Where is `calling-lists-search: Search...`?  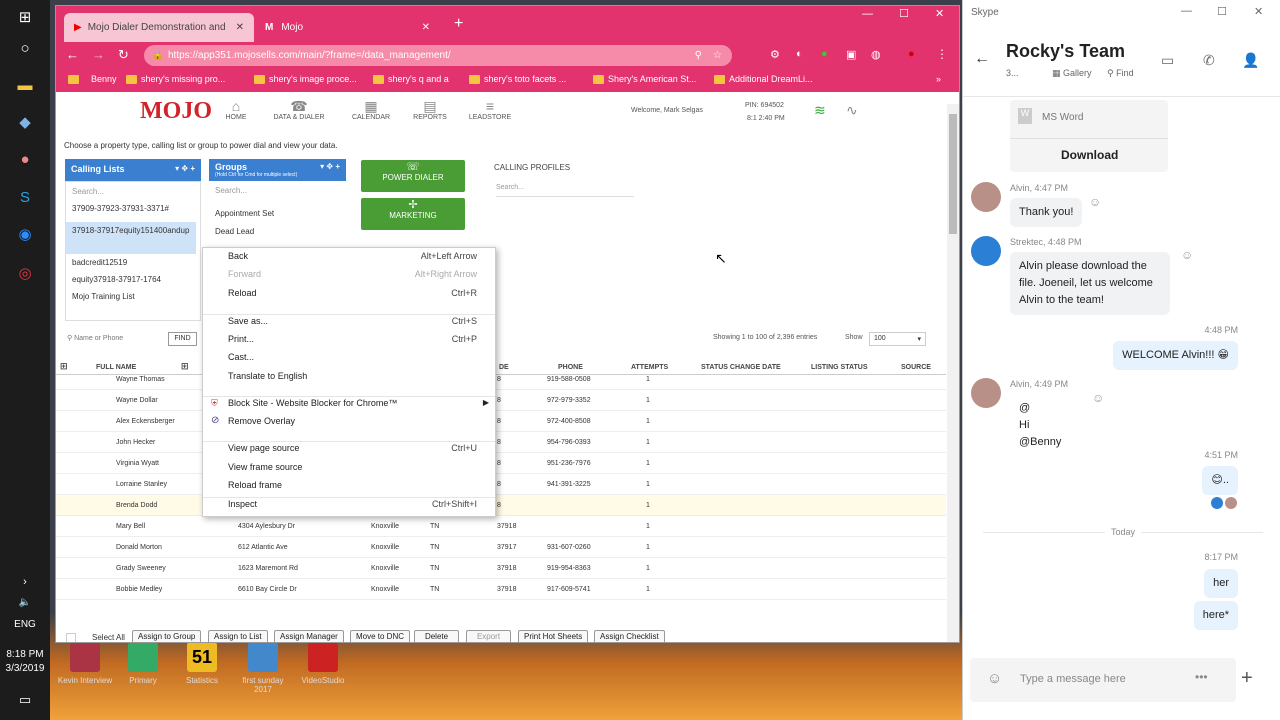 calling-lists-search: Search... is located at coordinates (131, 191).